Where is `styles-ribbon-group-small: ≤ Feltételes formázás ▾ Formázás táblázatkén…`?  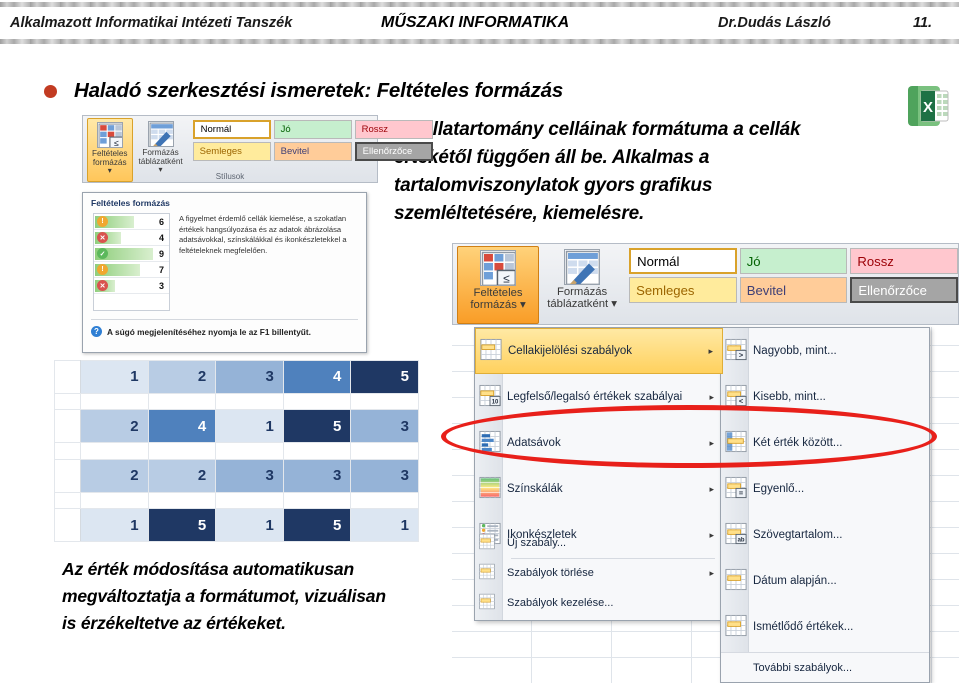 styles-ribbon-group-small: ≤ Feltételes formázás ▾ Formázás táblázatkén… is located at coordinates (257, 149).